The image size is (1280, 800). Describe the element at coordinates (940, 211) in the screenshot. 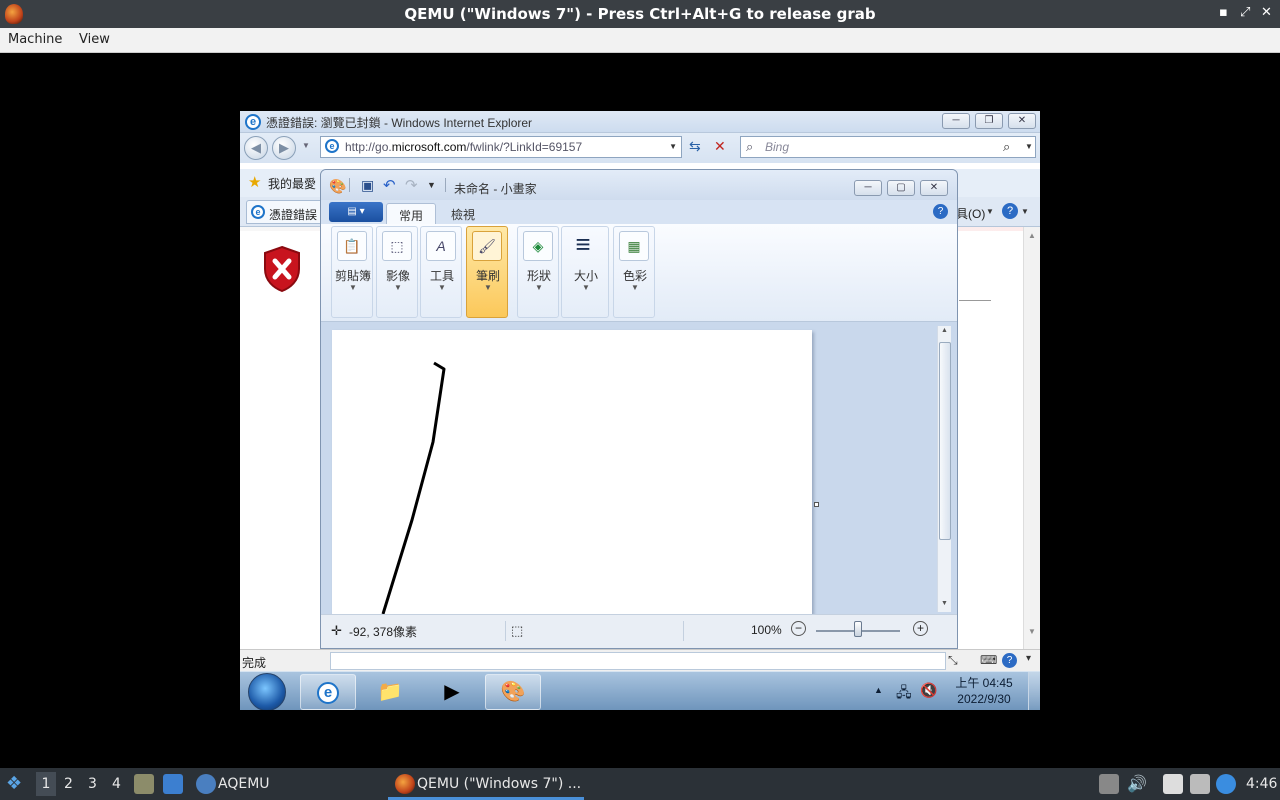

I see `paint-help-icon: ?` at that location.